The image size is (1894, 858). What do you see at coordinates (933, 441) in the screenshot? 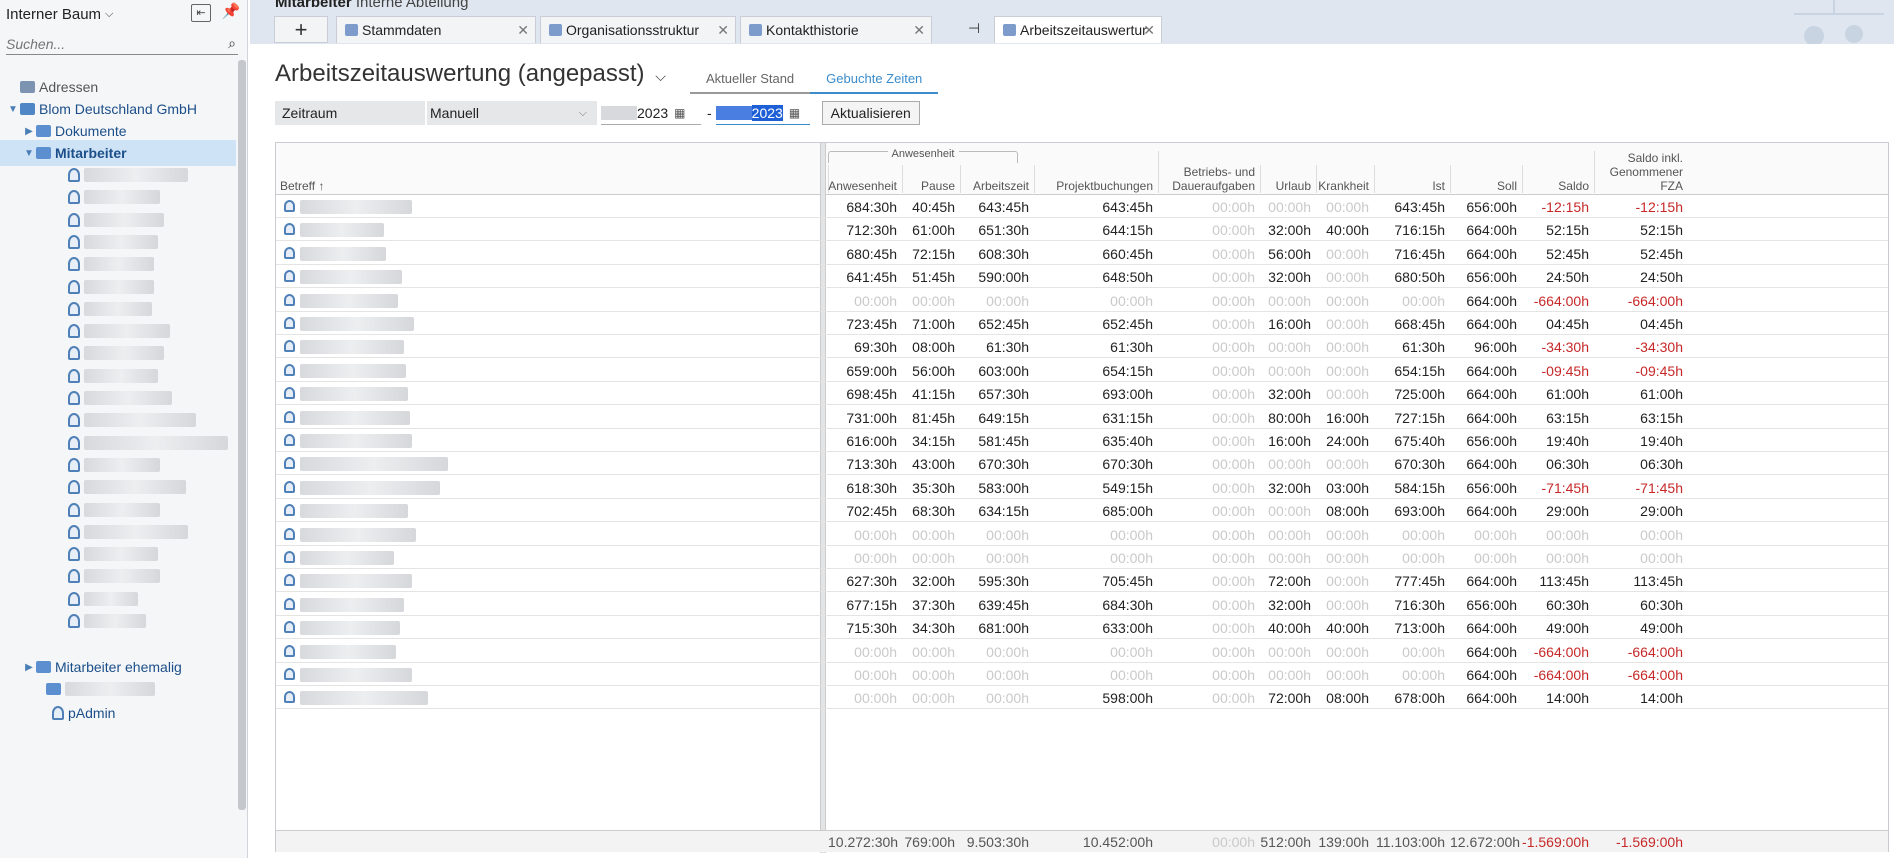
I see `table-cell: 34:15h` at bounding box center [933, 441].